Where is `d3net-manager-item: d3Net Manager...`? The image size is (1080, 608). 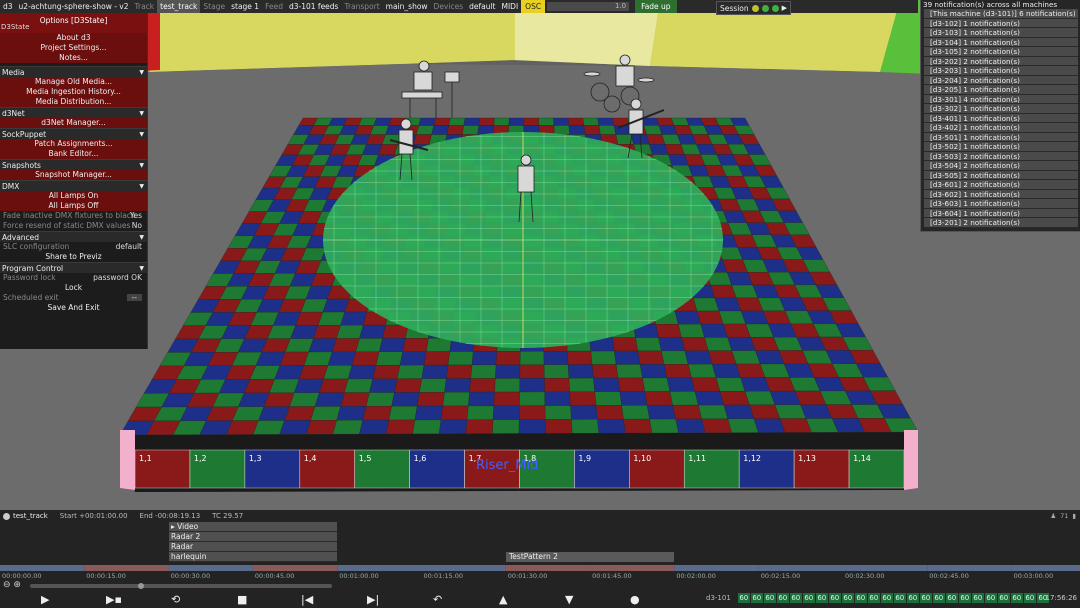
d3net-manager-item: d3Net Manager... is located at coordinates (73, 123).